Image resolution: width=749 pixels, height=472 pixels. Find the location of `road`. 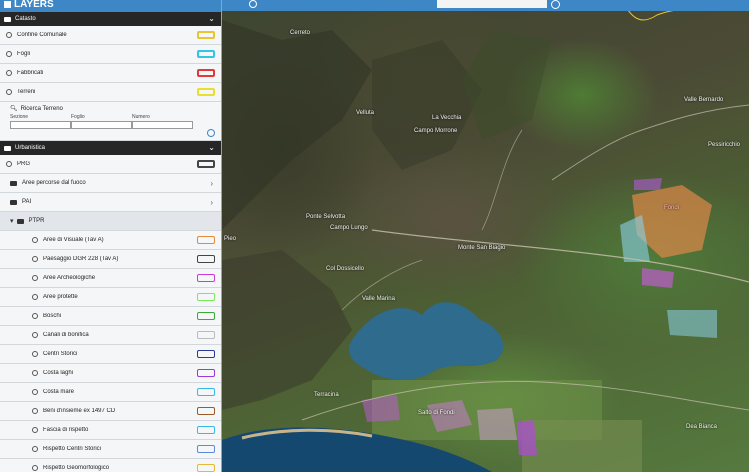

road is located at coordinates (502, 180).